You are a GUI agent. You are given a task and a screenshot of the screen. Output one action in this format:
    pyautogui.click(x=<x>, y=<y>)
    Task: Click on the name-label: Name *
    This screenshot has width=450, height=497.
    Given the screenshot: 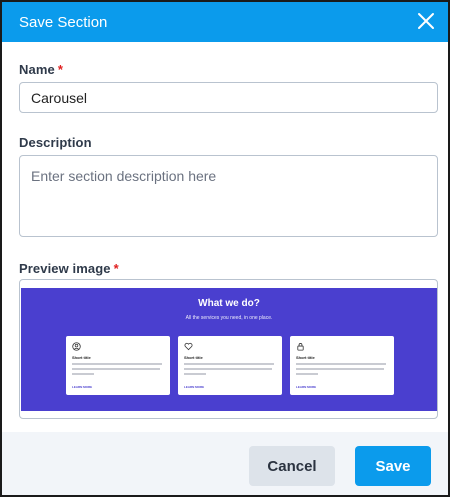 What is the action you would take?
    pyautogui.click(x=41, y=69)
    